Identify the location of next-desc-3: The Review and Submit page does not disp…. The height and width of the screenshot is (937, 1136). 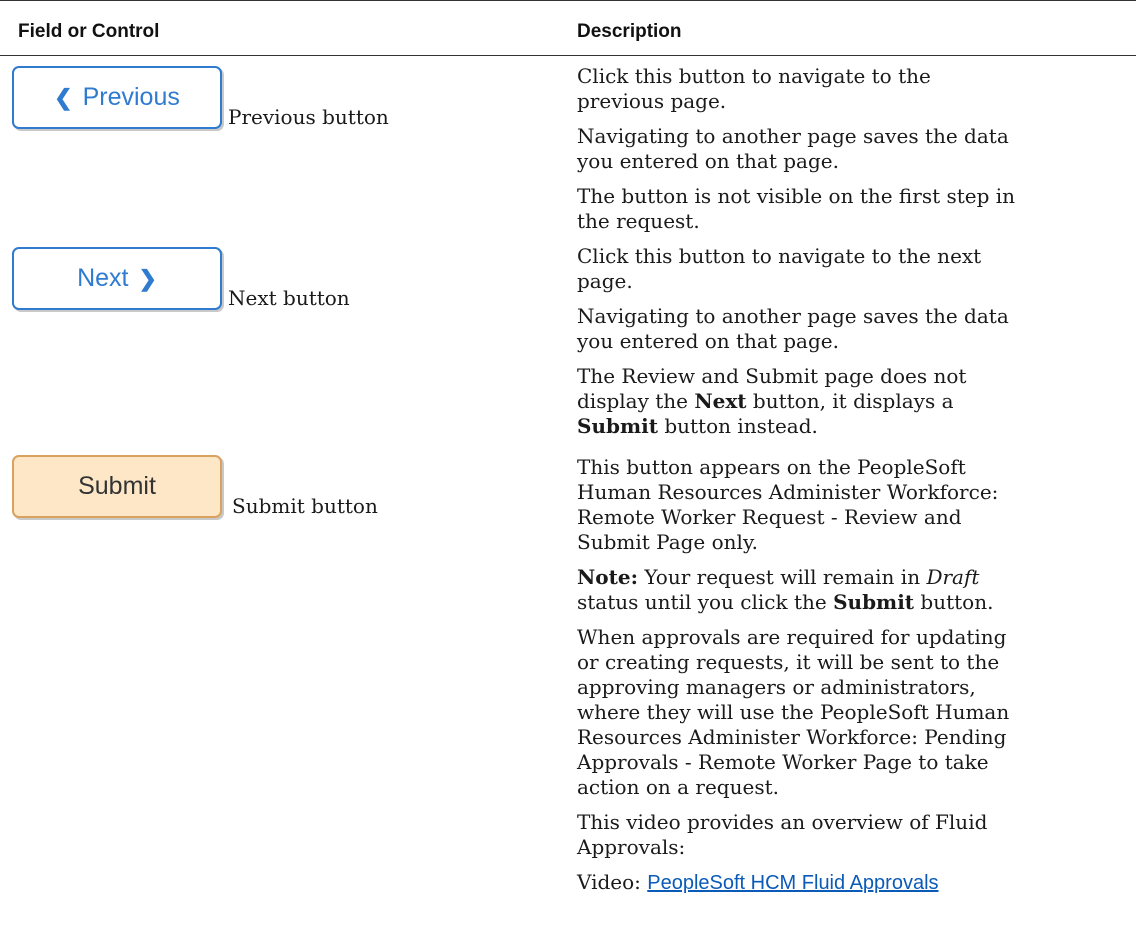
(772, 401).